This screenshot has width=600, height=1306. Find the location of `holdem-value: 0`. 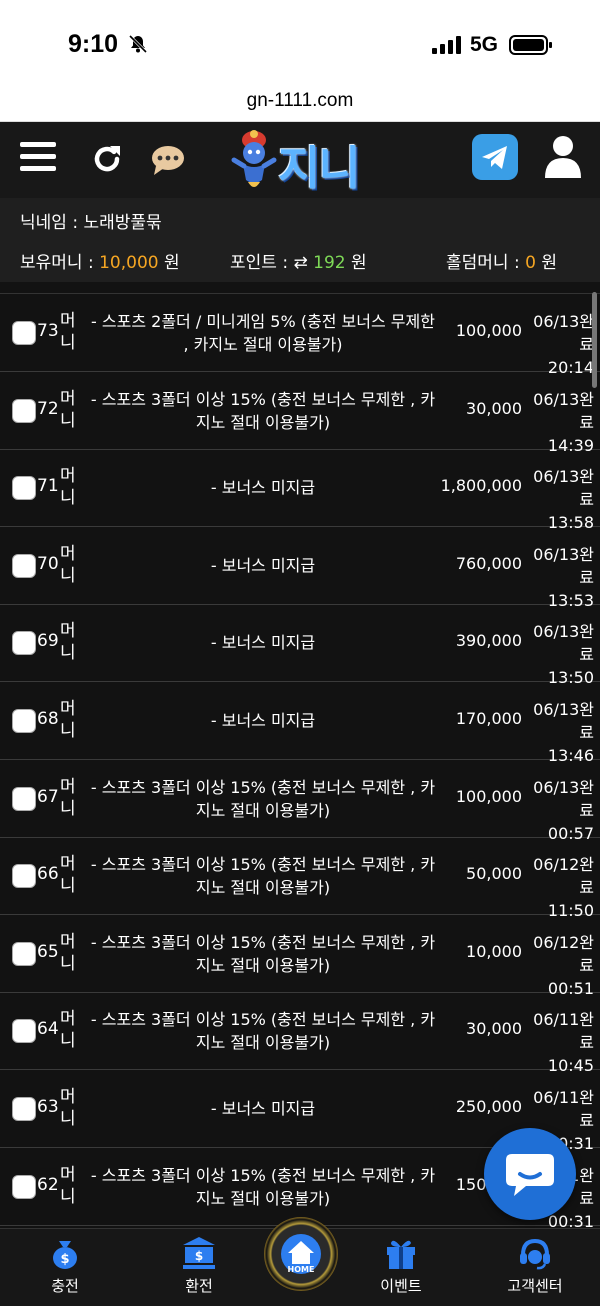

holdem-value: 0 is located at coordinates (530, 263).